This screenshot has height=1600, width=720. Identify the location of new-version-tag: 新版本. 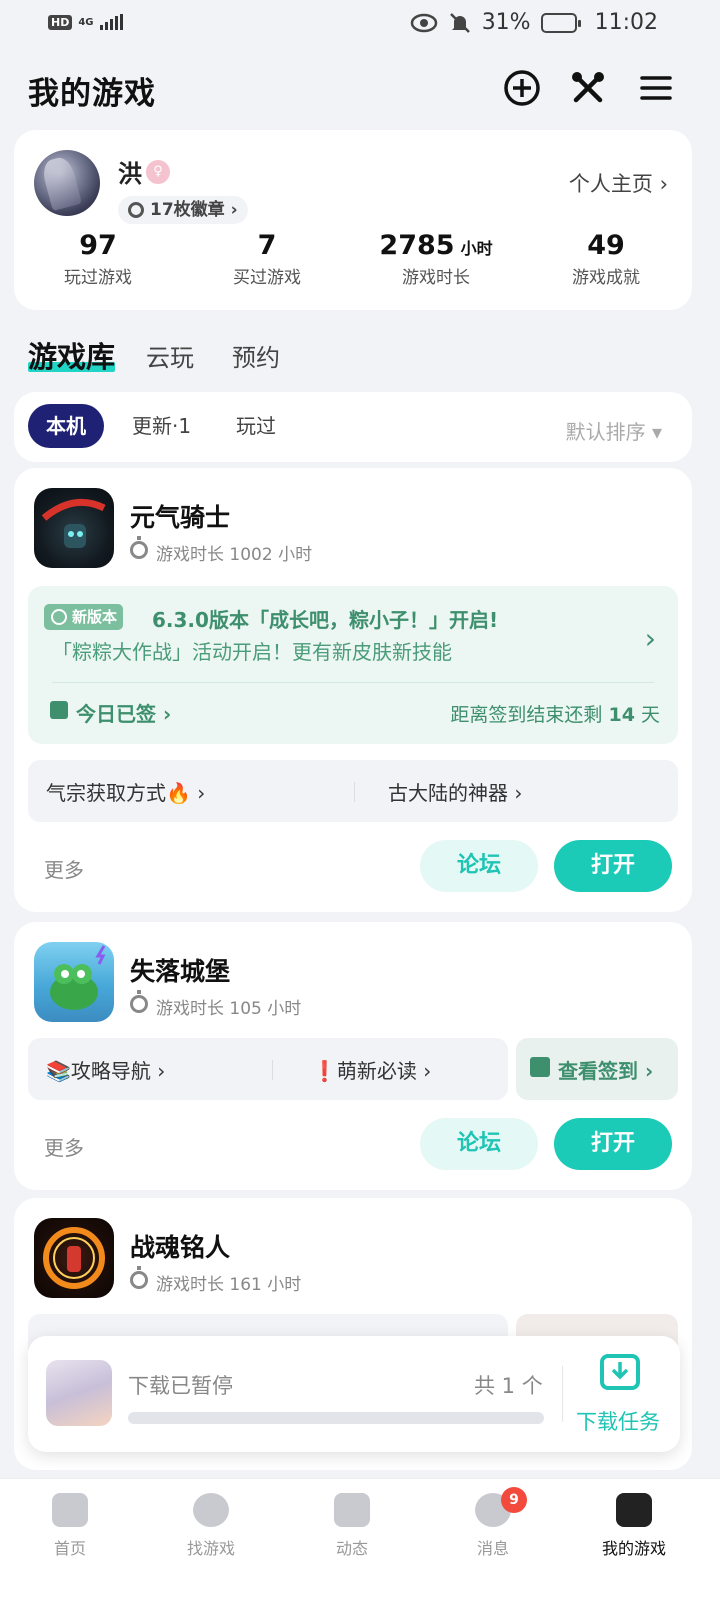
(84, 617).